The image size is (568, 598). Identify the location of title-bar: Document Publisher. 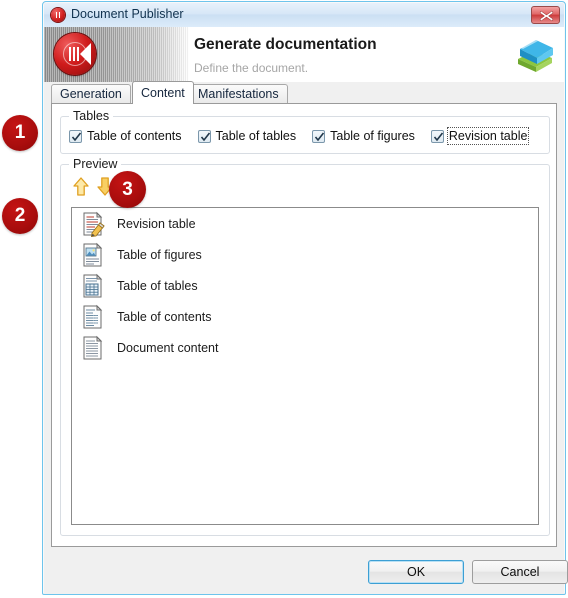
(304, 15).